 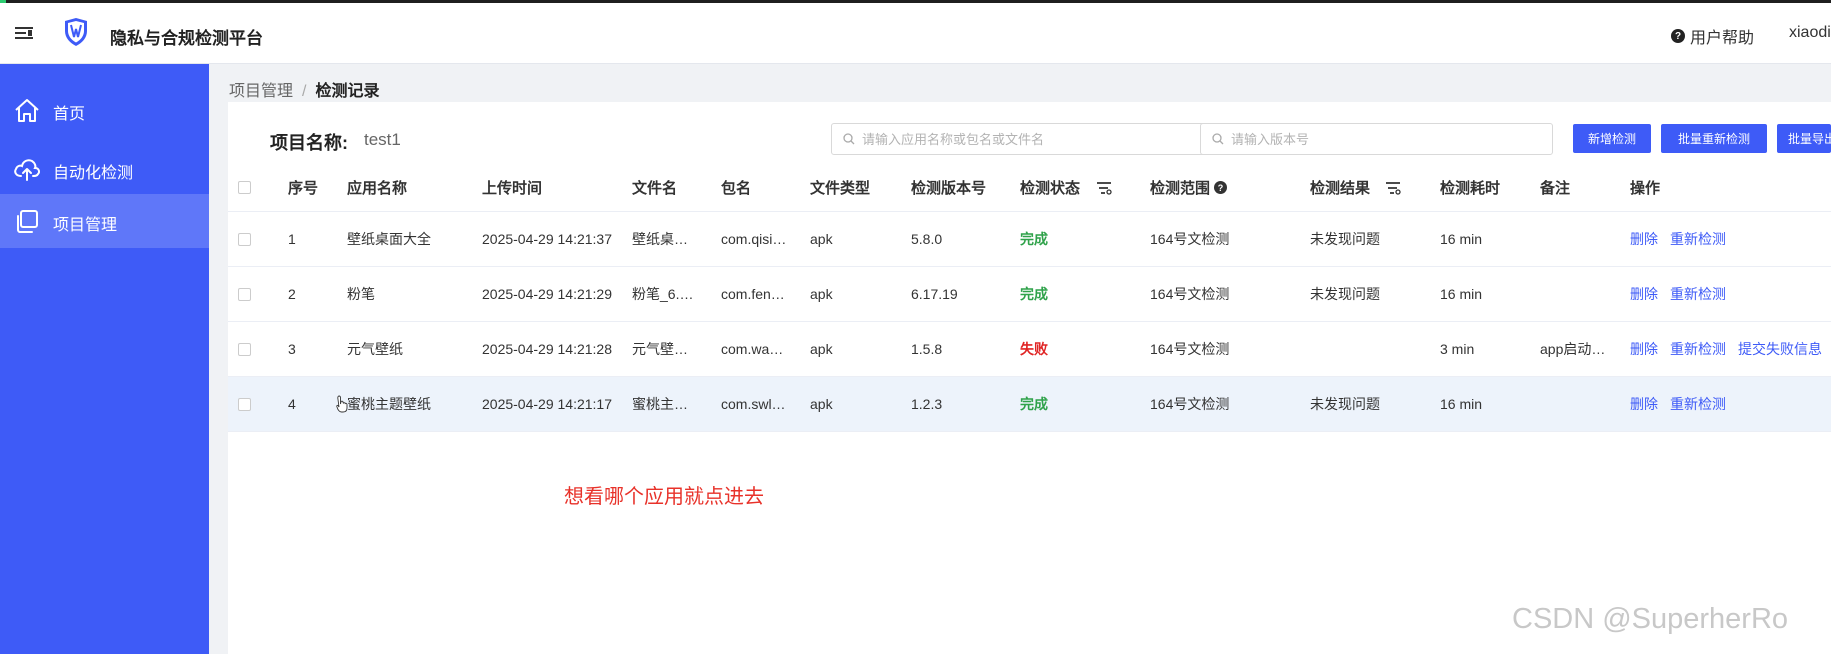 I want to click on username-dropdown: xiaodi, so click(x=1810, y=33).